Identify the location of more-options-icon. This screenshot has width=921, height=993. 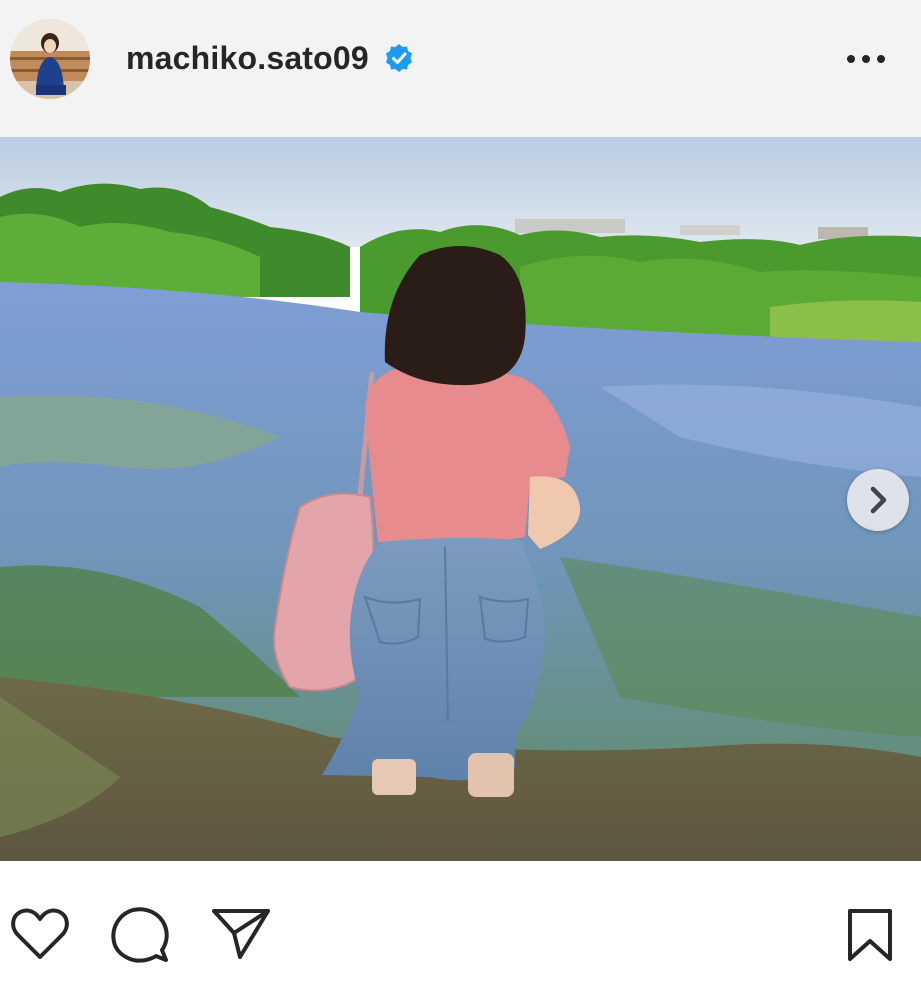
(866, 59).